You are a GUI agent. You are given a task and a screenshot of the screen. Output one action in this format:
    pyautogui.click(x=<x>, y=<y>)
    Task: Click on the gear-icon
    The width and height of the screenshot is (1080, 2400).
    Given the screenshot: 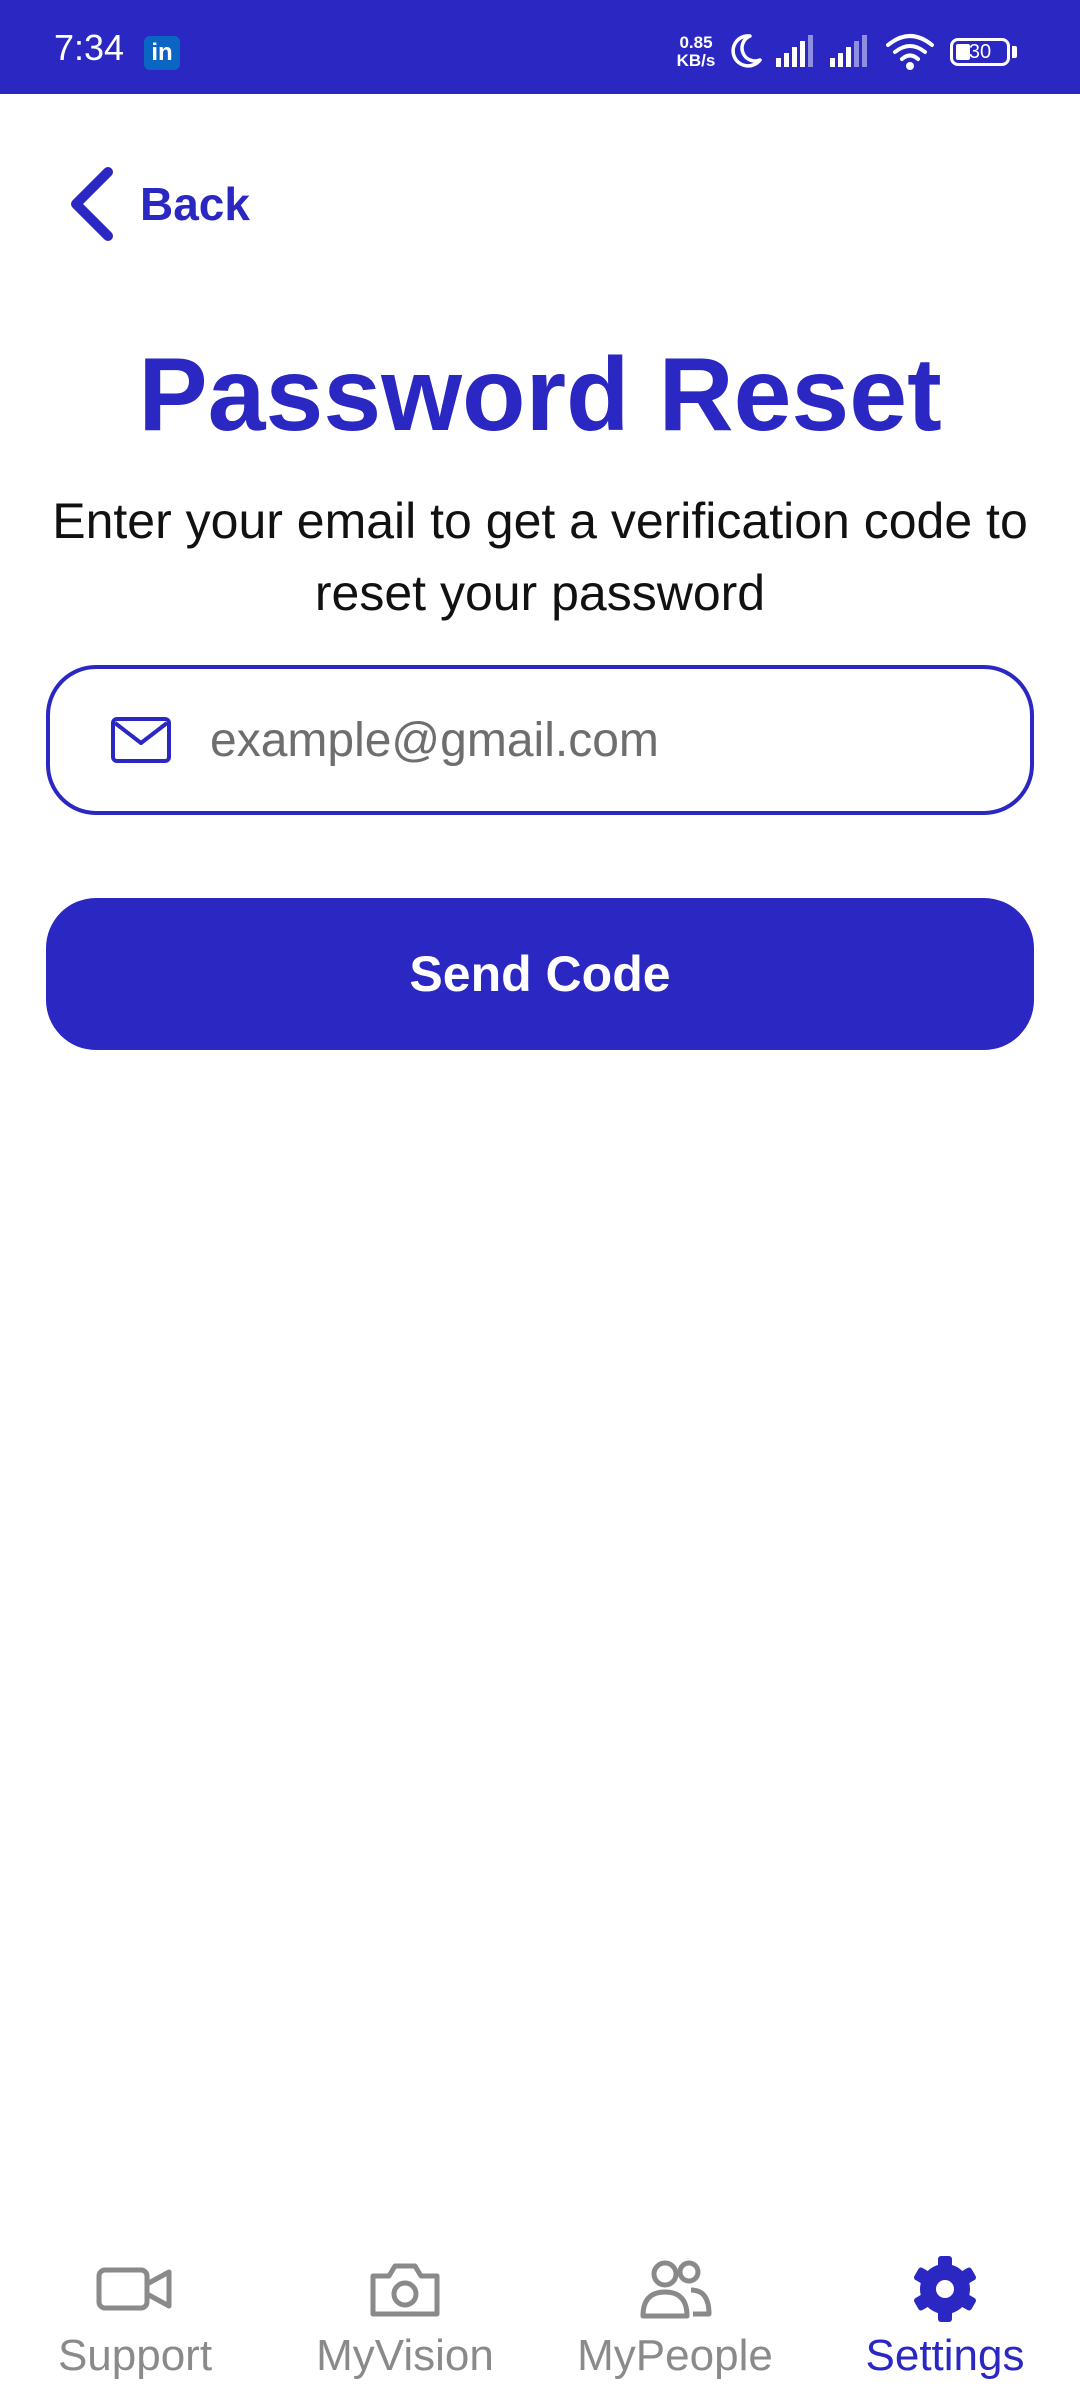 What is the action you would take?
    pyautogui.click(x=945, y=2289)
    